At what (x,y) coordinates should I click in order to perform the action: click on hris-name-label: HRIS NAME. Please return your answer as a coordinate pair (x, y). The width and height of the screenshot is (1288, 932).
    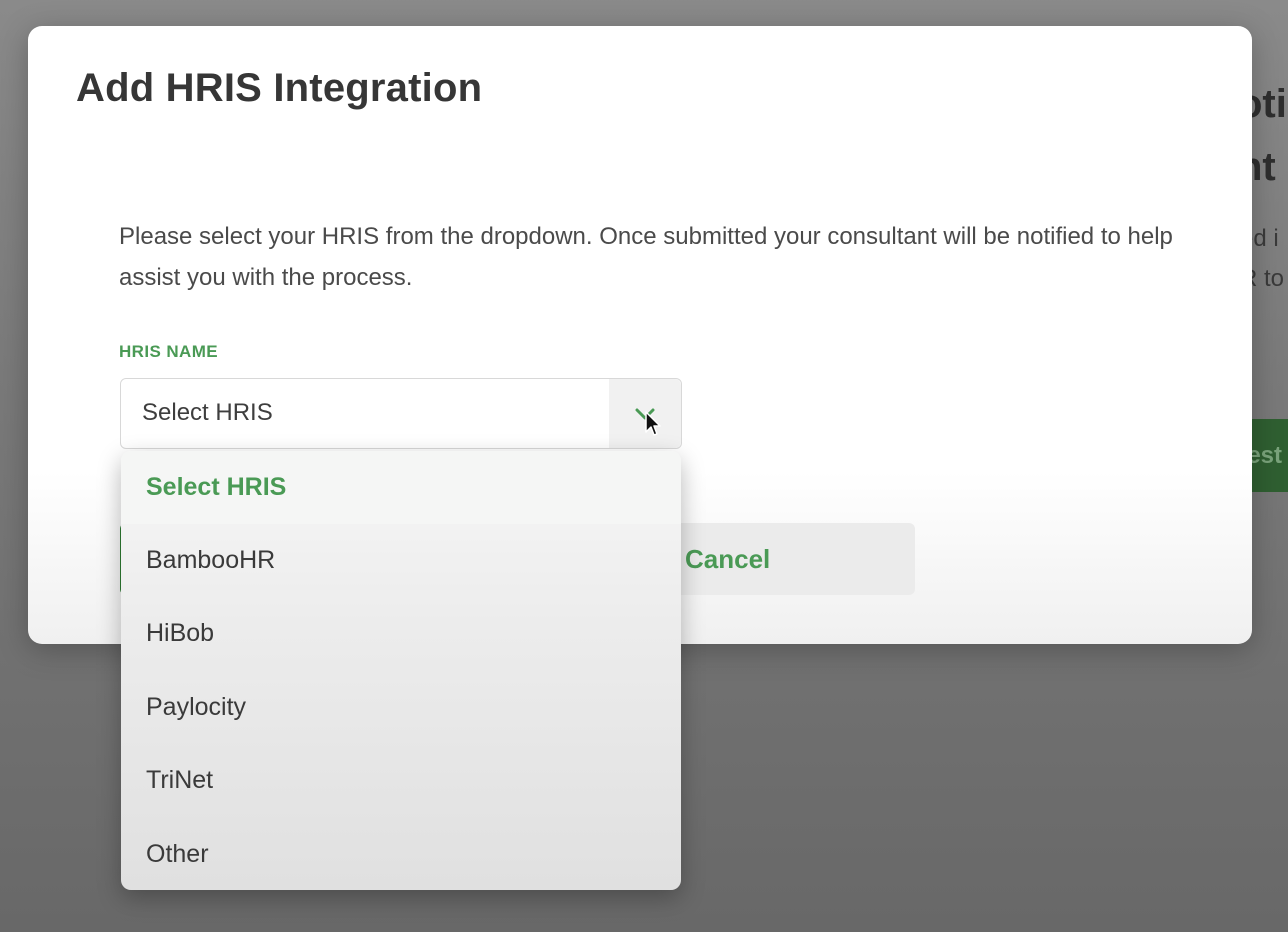
    Looking at the image, I should click on (168, 351).